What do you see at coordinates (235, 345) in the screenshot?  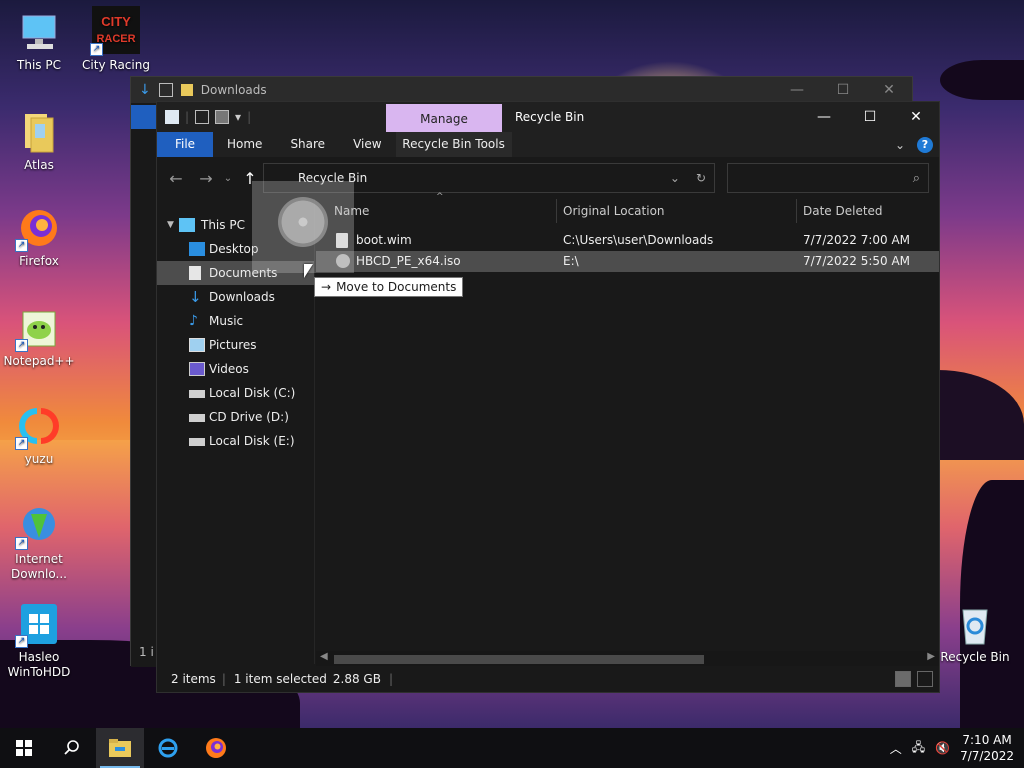 I see `nav-item-pictures: Pictures` at bounding box center [235, 345].